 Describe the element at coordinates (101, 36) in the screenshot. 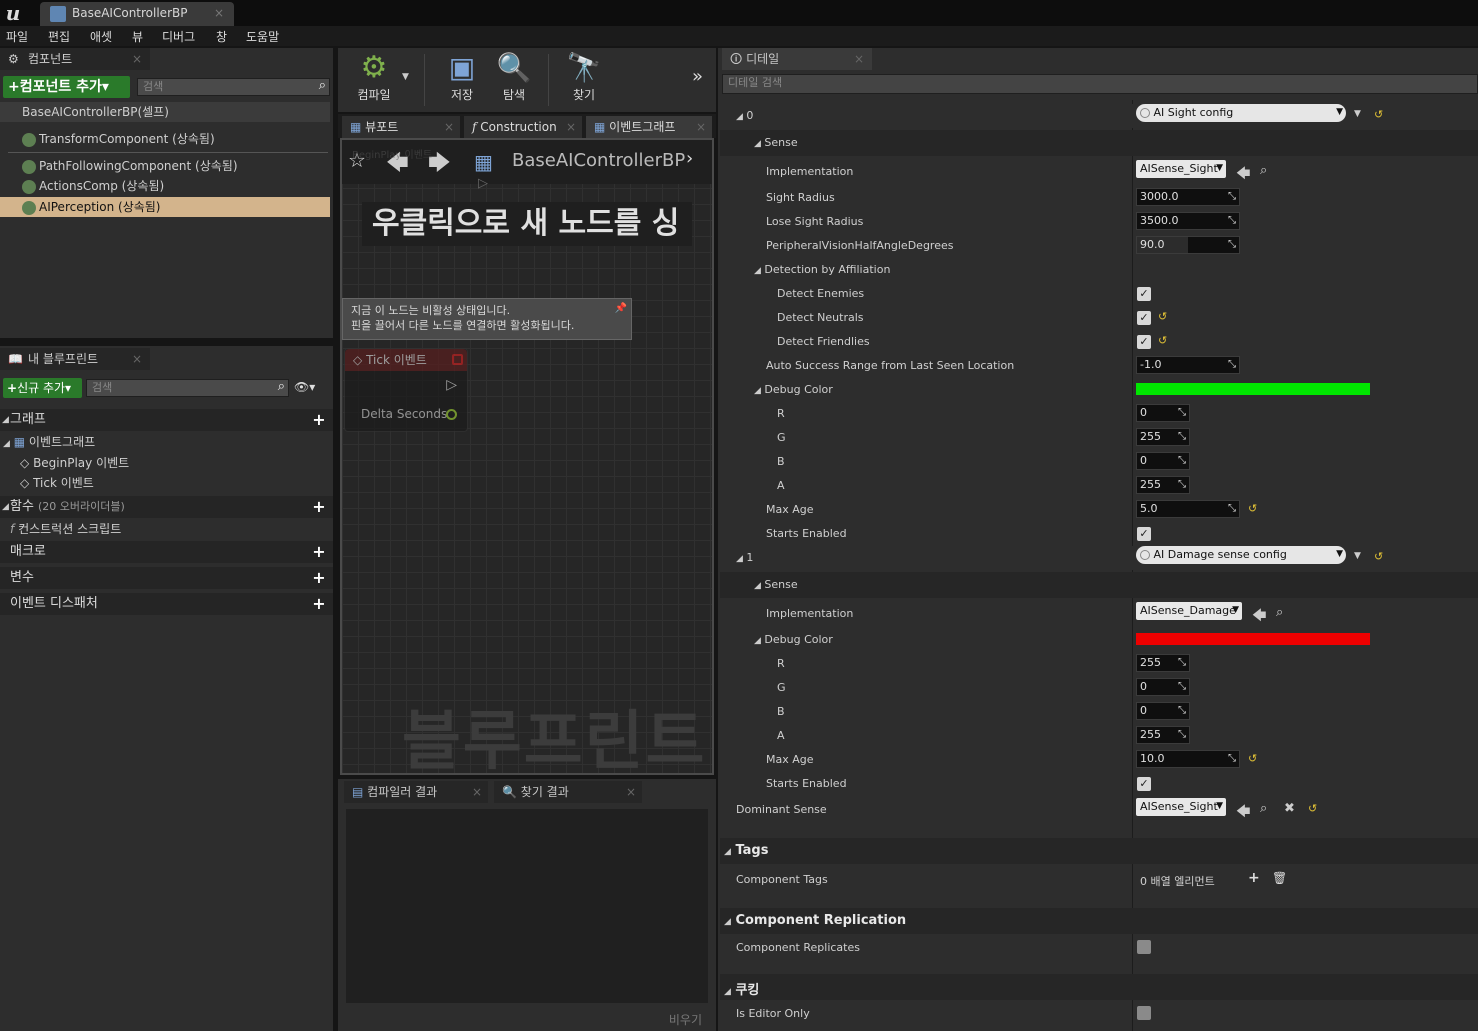

I see `menu-asset: 애셋` at that location.